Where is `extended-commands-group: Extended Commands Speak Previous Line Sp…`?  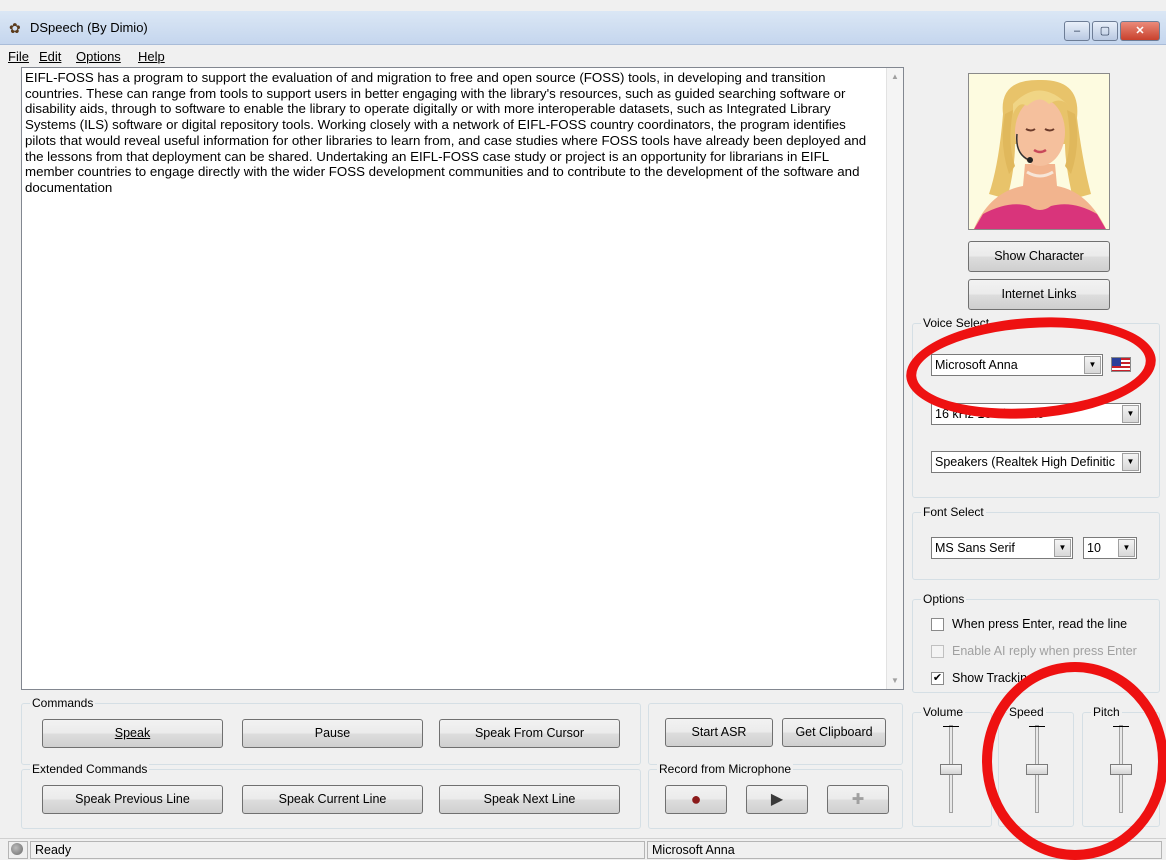 extended-commands-group: Extended Commands Speak Previous Line Sp… is located at coordinates (331, 795).